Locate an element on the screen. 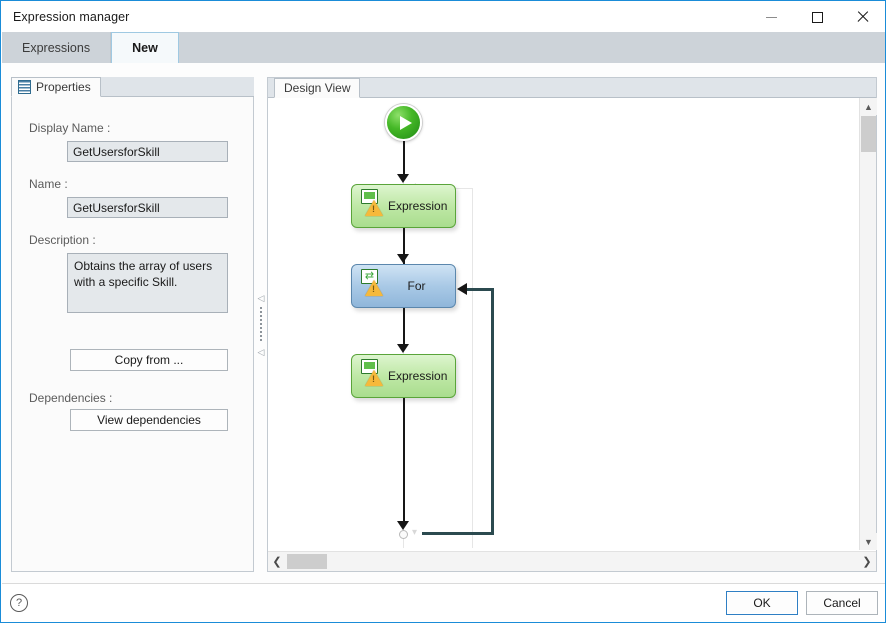 This screenshot has width=886, height=623. end-drop-target is located at coordinates (403, 534).